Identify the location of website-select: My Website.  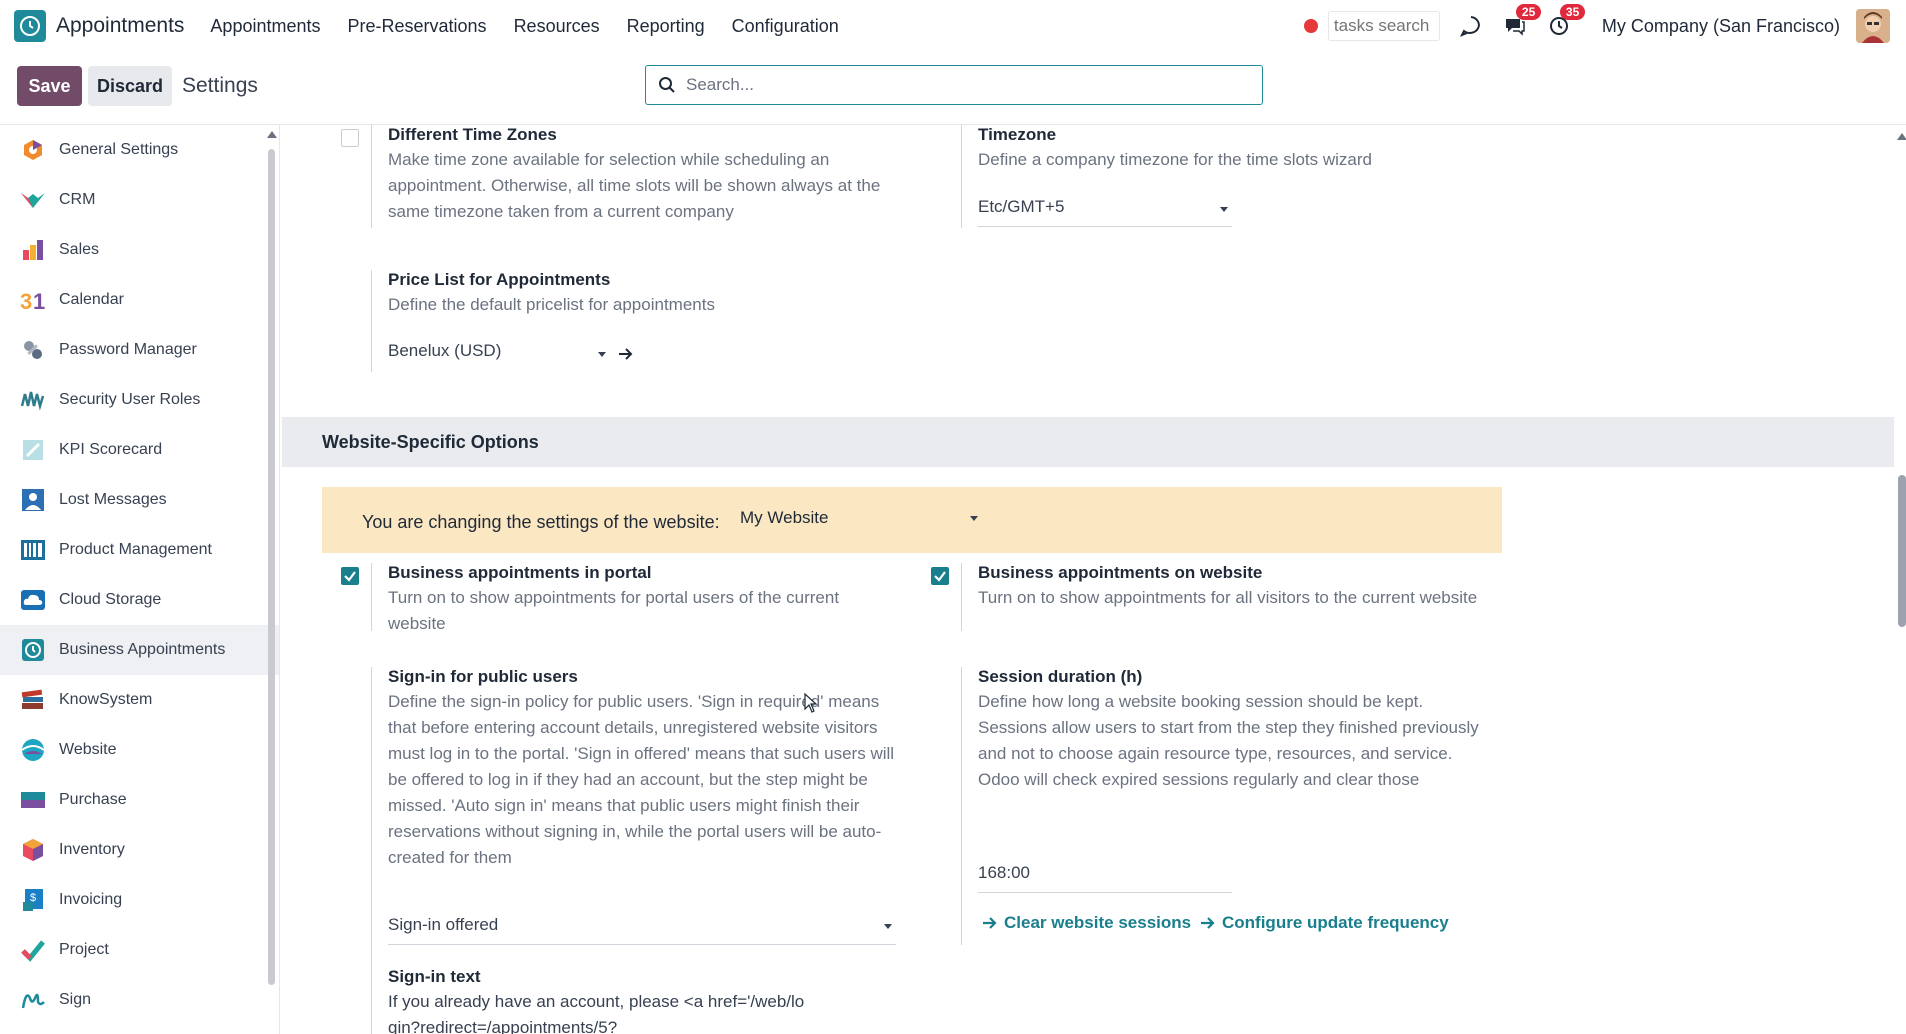
(860, 521).